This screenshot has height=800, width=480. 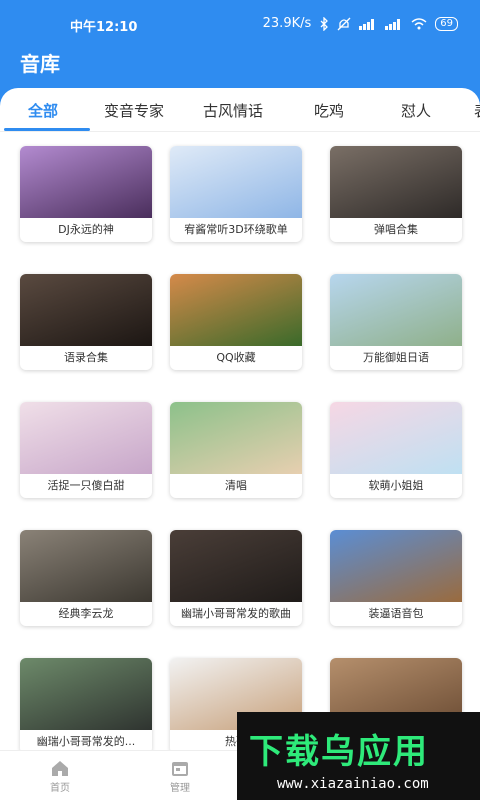 I want to click on sound-card: 清唱, so click(x=236, y=450).